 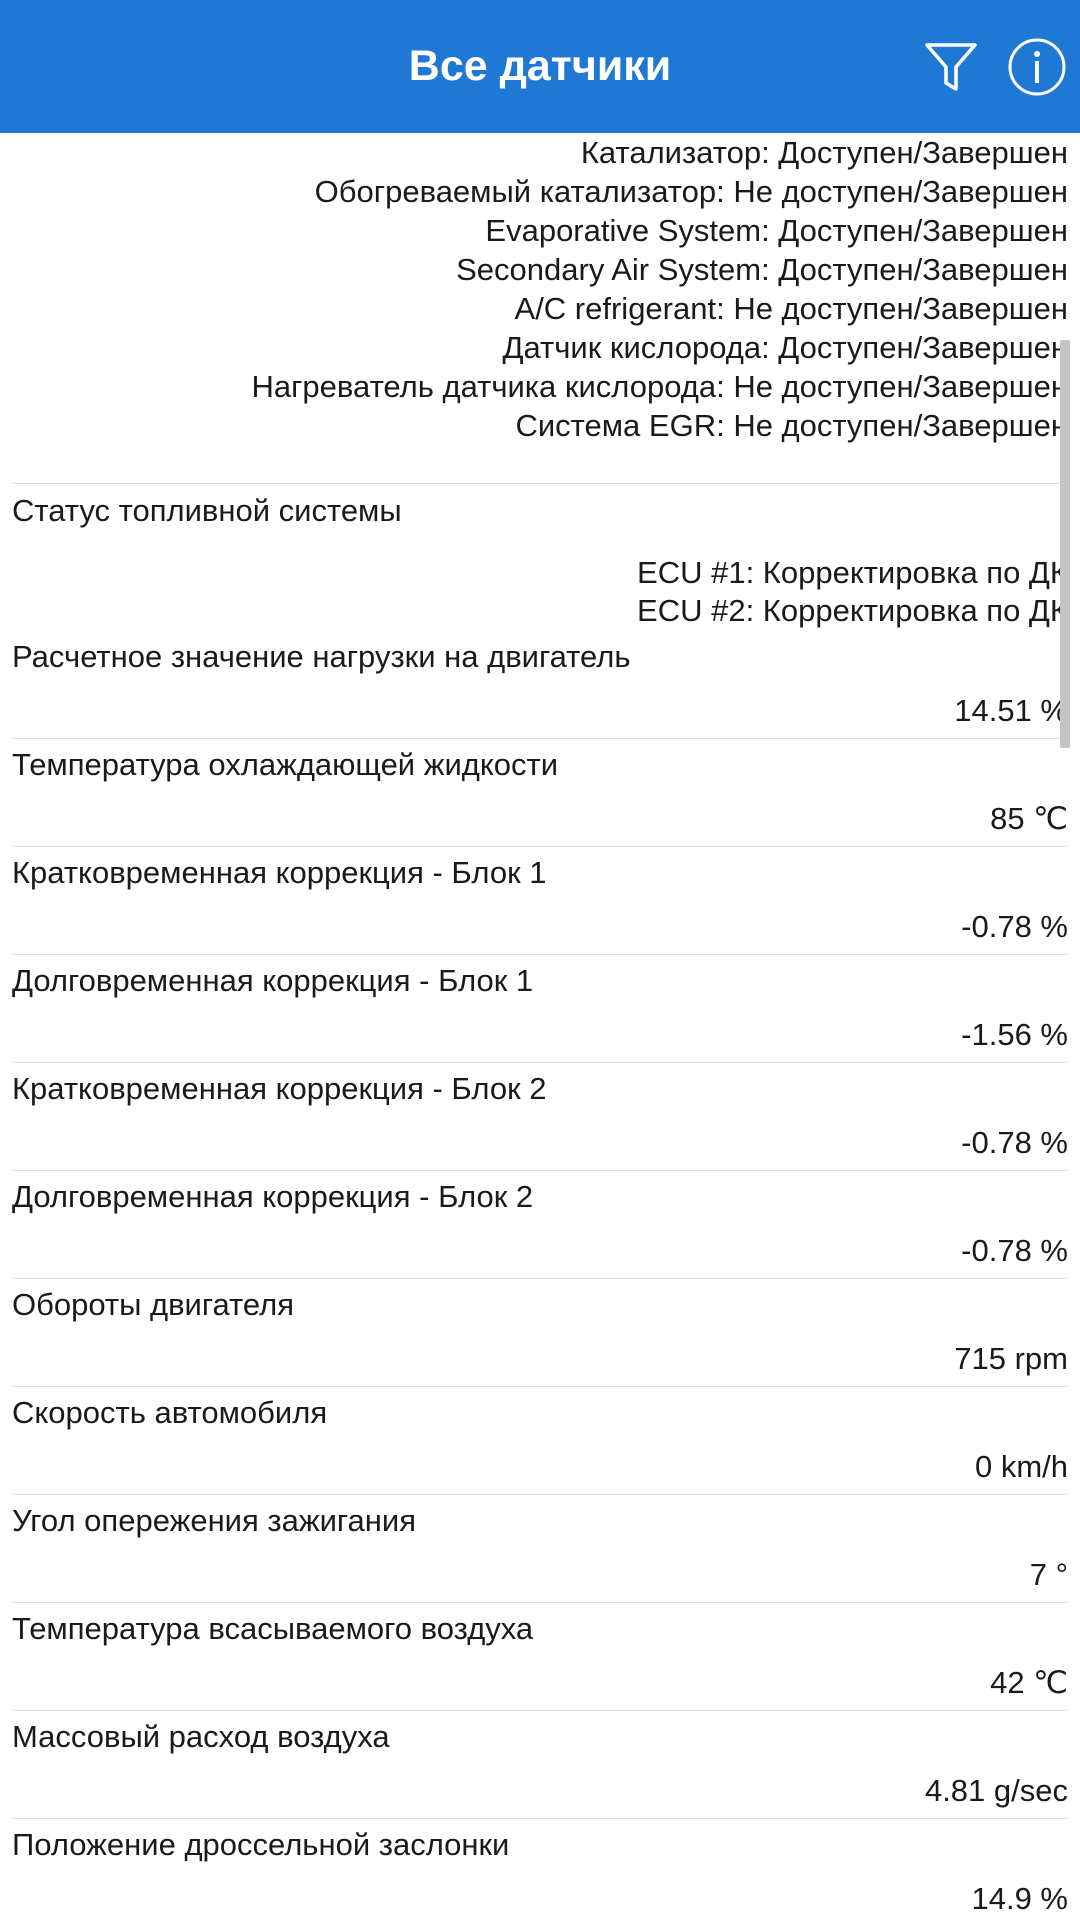 What do you see at coordinates (285, 764) in the screenshot?
I see `sensor-label: Температура охлаждающей жидкости` at bounding box center [285, 764].